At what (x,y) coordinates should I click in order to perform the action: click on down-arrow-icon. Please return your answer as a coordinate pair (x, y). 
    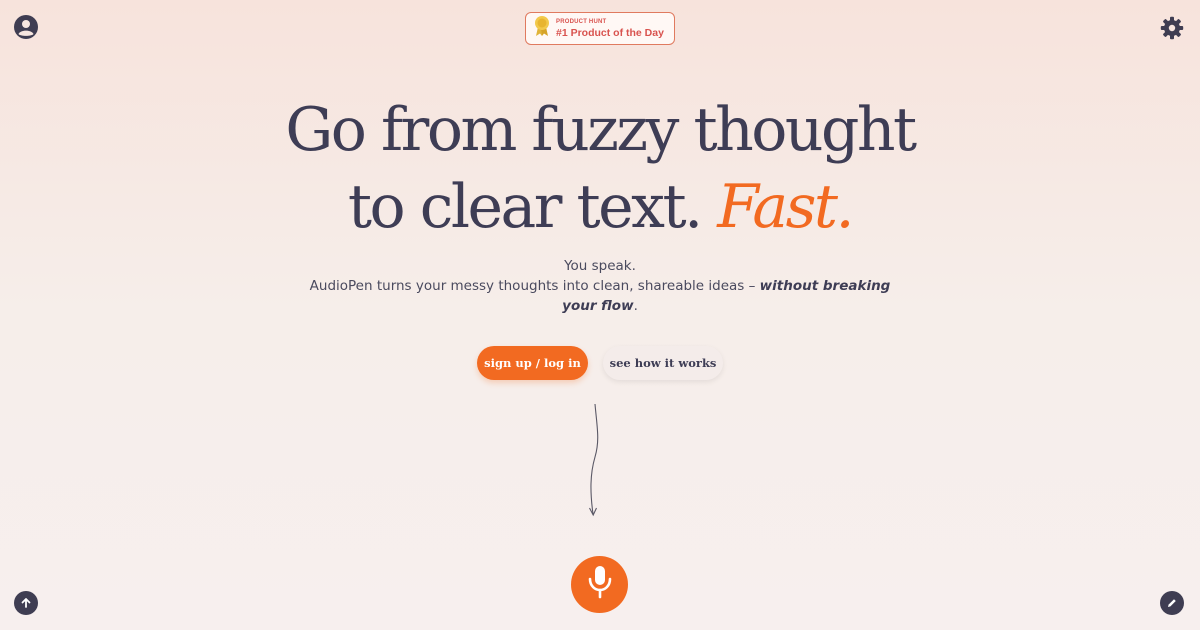
    Looking at the image, I should click on (594, 460).